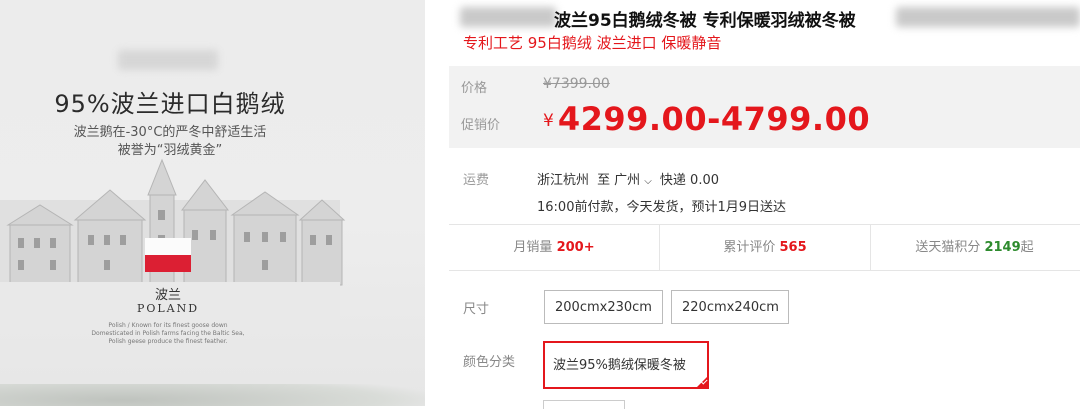 The width and height of the screenshot is (1080, 409). I want to click on promo-price-value: 4299.00-4799.00, so click(714, 119).